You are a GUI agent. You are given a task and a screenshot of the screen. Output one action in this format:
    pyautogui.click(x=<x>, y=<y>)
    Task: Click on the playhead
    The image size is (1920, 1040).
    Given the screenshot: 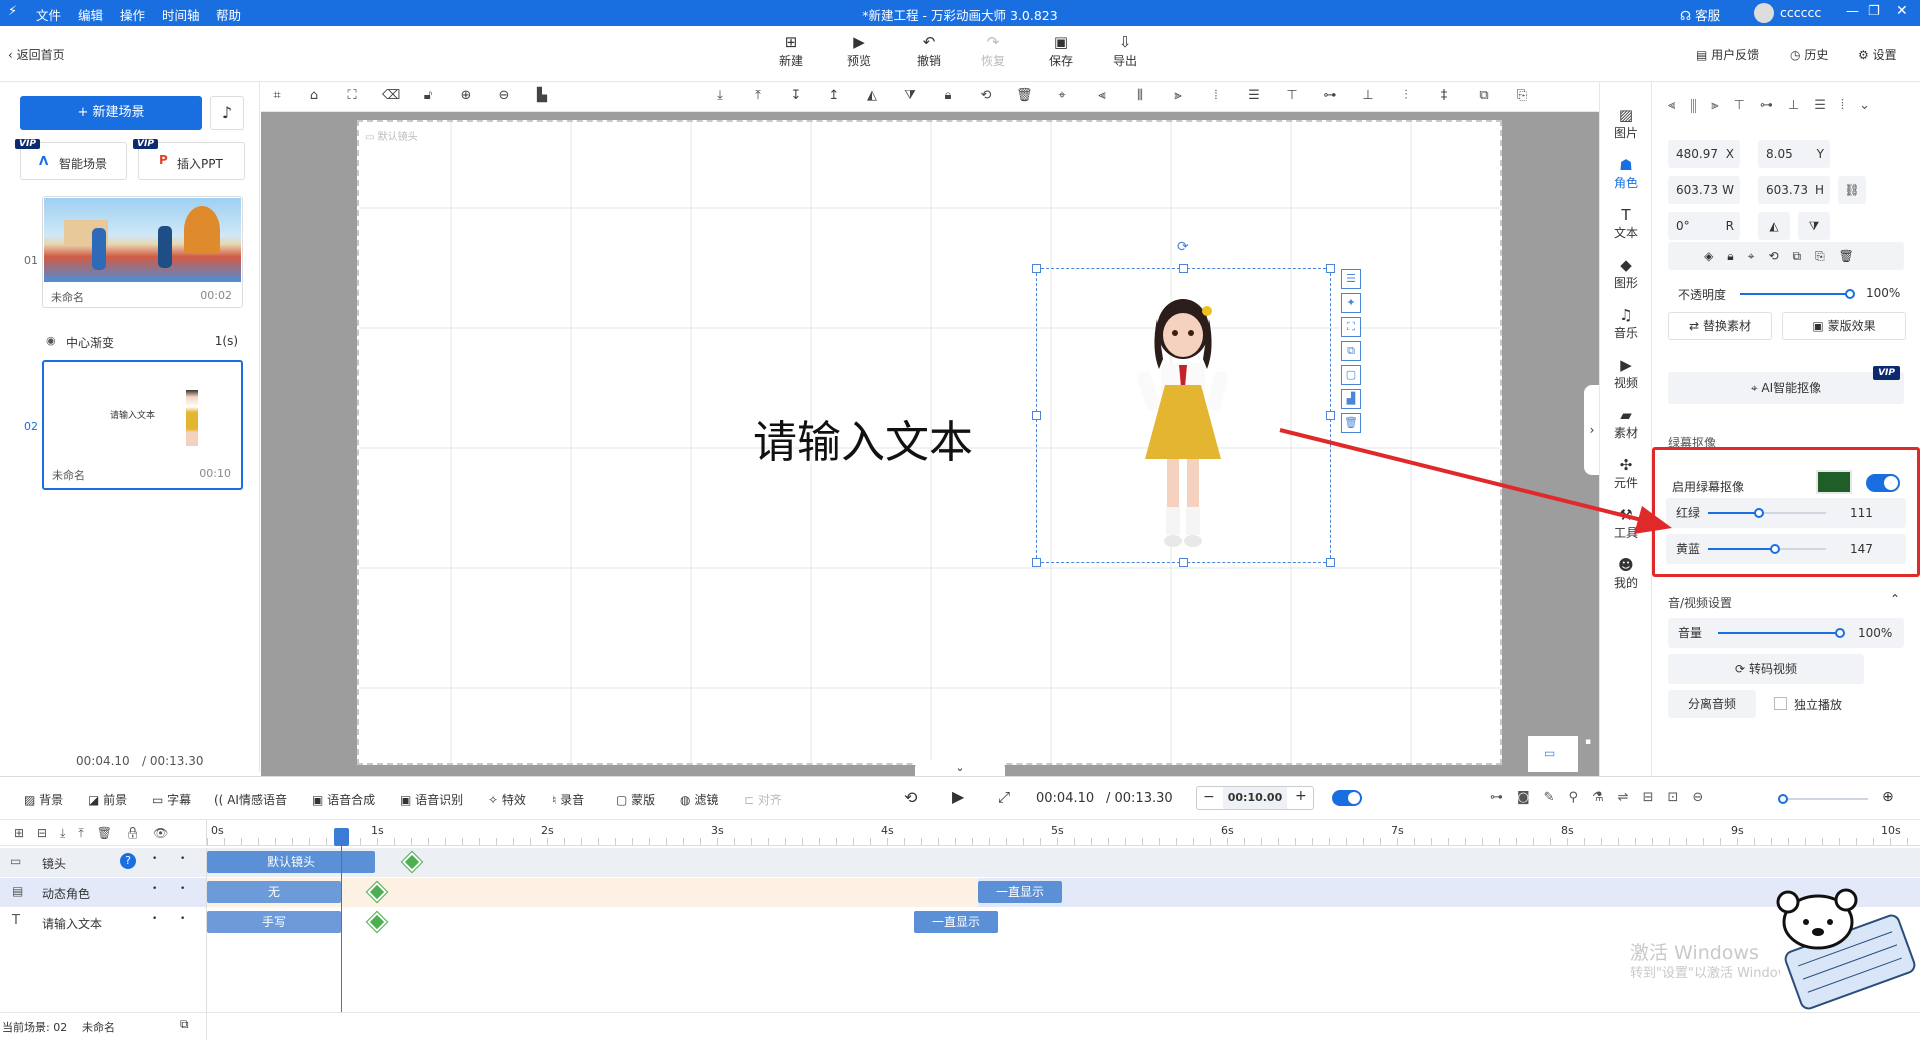 What is the action you would take?
    pyautogui.click(x=341, y=923)
    